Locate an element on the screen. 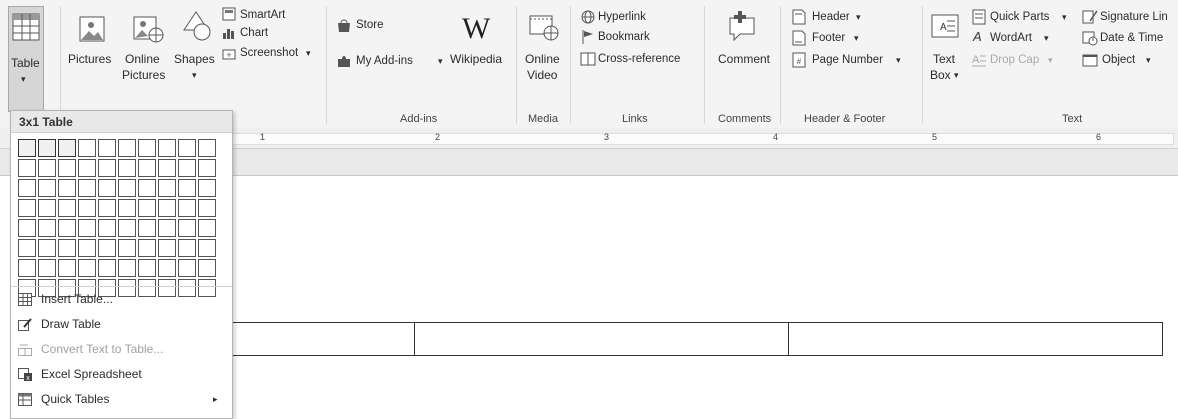 The height and width of the screenshot is (419, 1178). signature-line-button: Signature Lin is located at coordinates (1129, 17).